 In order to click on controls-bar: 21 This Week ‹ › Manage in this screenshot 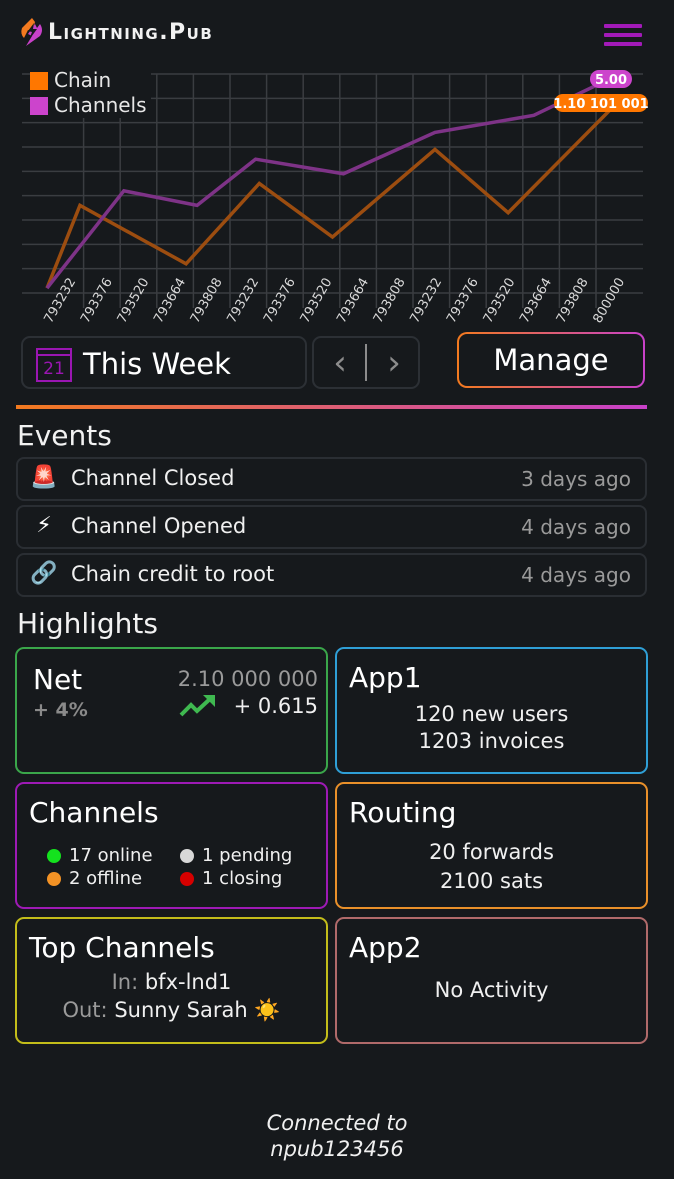, I will do `click(337, 362)`.